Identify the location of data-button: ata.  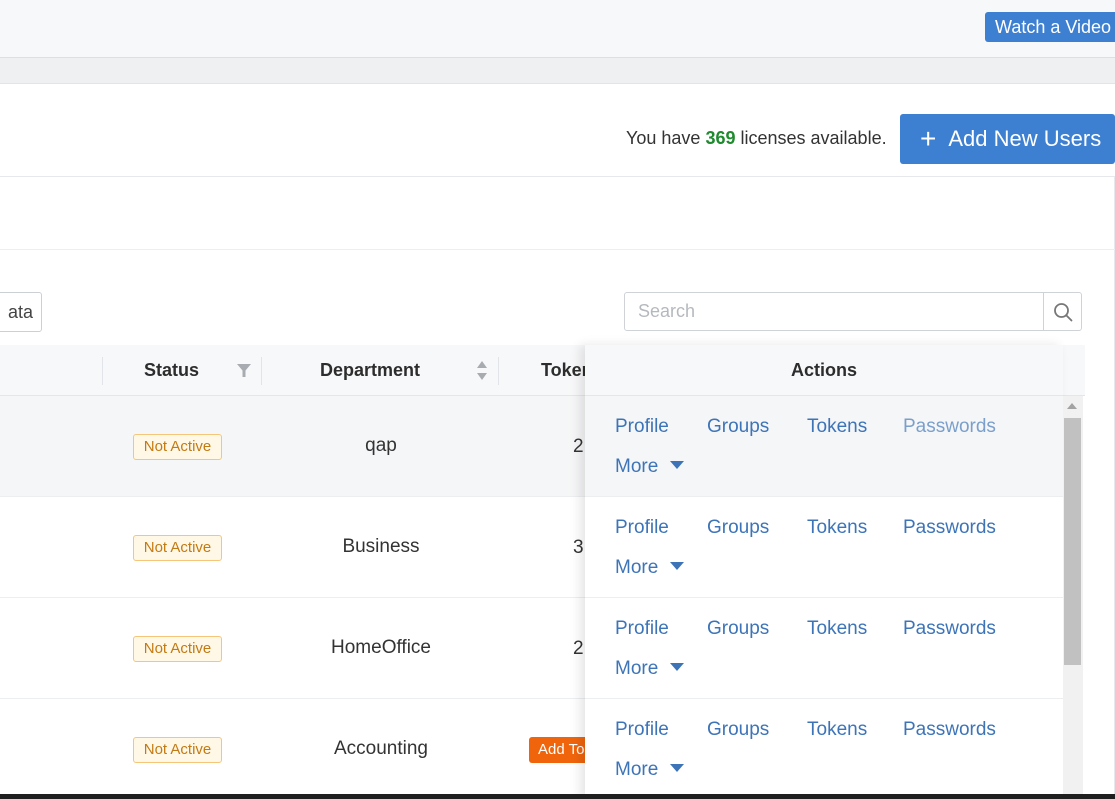
(21, 312).